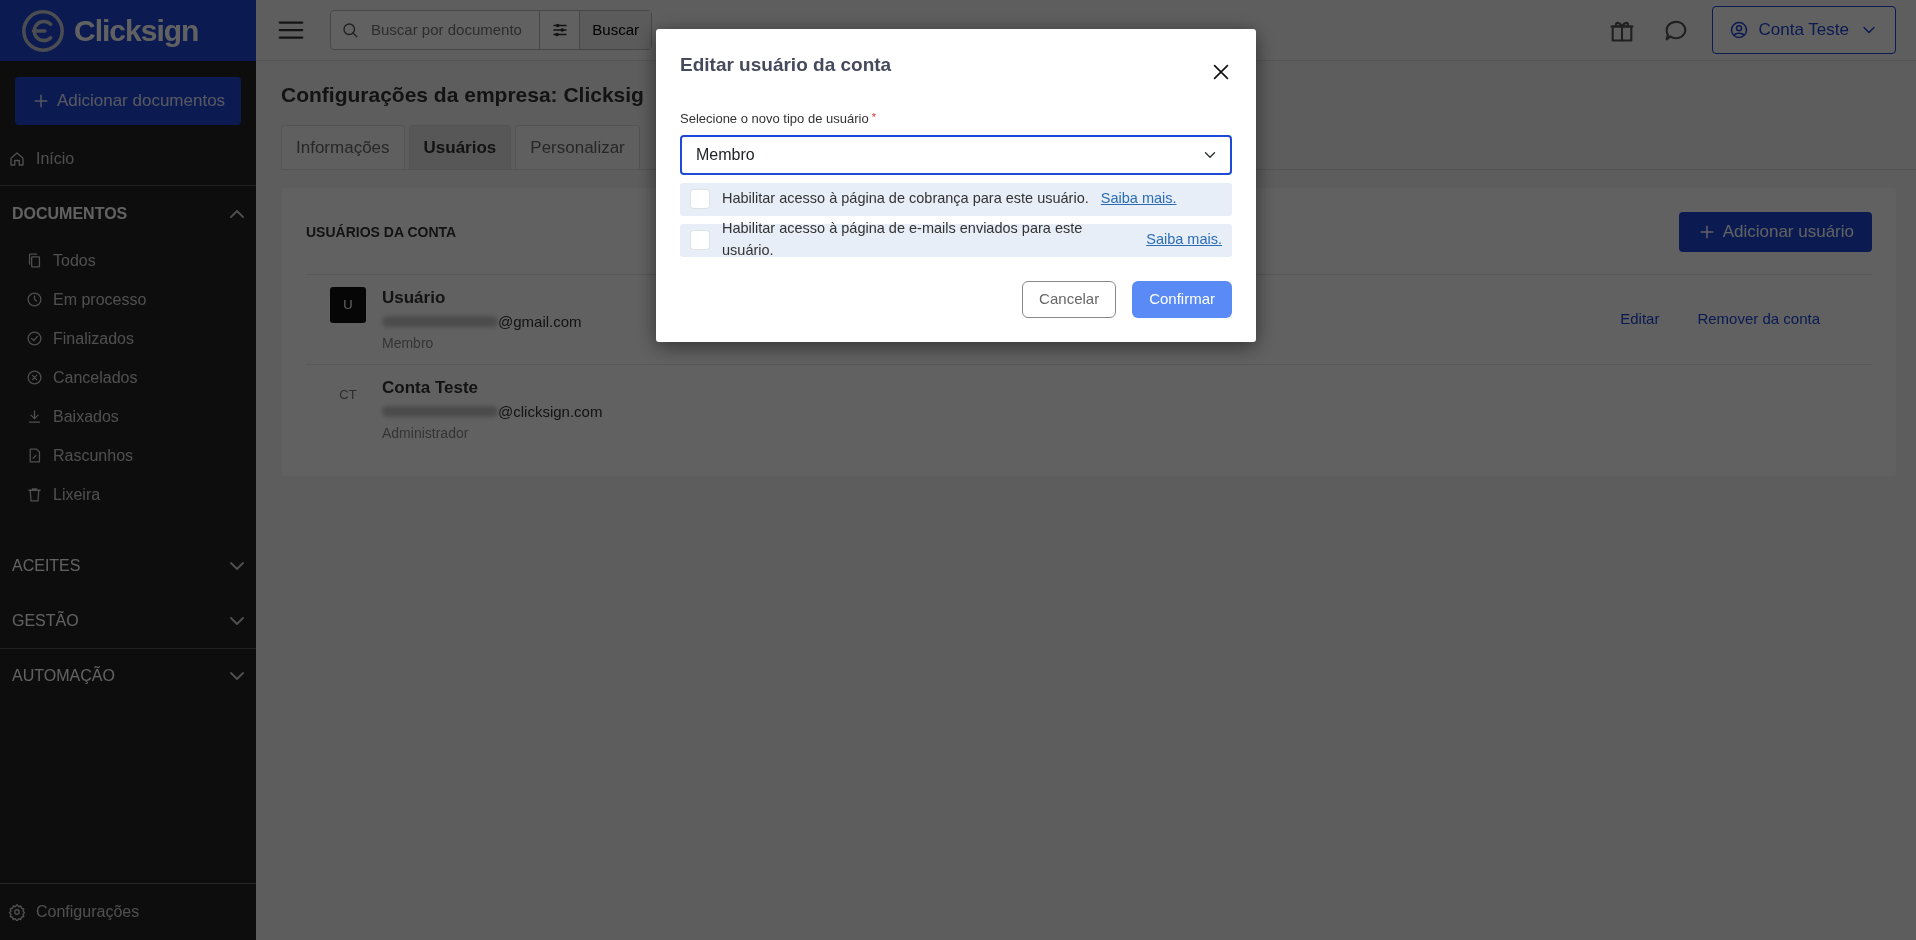 Image resolution: width=1916 pixels, height=940 pixels. Describe the element at coordinates (1775, 232) in the screenshot. I see `add-user-button: Adicionar usuário` at that location.